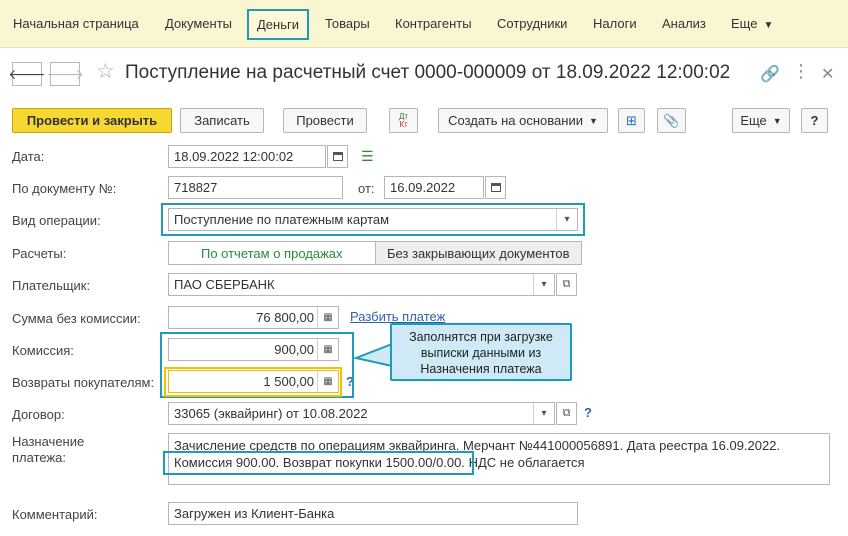 The height and width of the screenshot is (536, 848). I want to click on commission-label: Комиссия:, so click(43, 350).